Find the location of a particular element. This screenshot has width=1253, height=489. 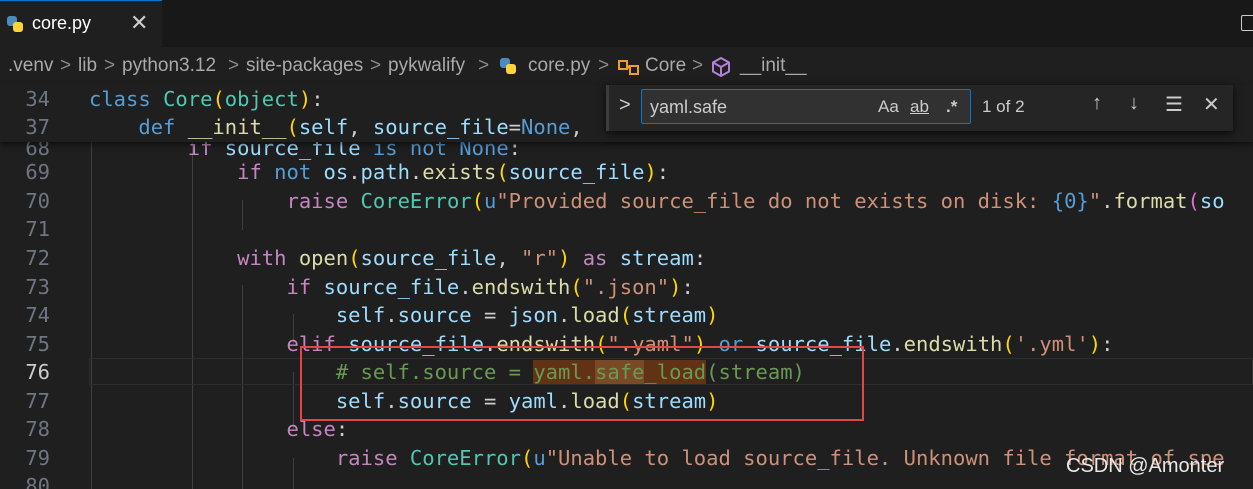

close-icon: ✕ is located at coordinates (139, 23).